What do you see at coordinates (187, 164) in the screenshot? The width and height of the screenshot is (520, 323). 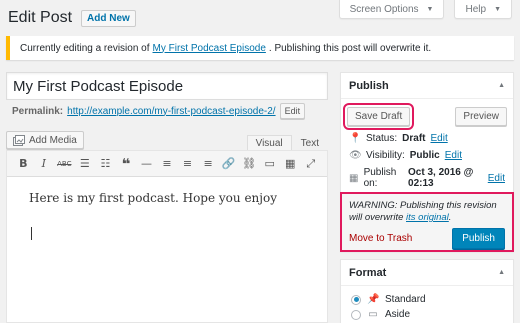 I see `align-center-icon: ≡` at bounding box center [187, 164].